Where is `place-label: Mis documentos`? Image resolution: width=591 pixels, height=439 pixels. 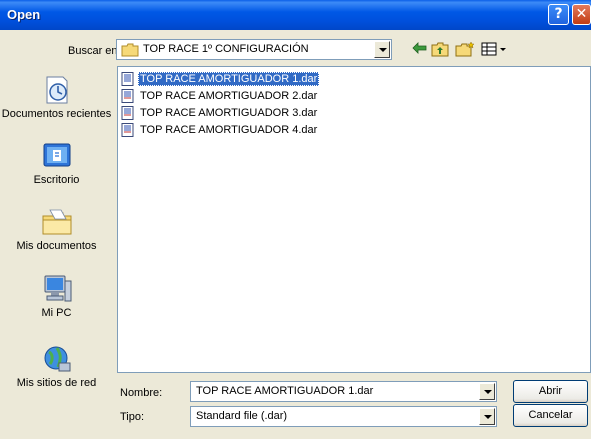 place-label: Mis documentos is located at coordinates (56, 246).